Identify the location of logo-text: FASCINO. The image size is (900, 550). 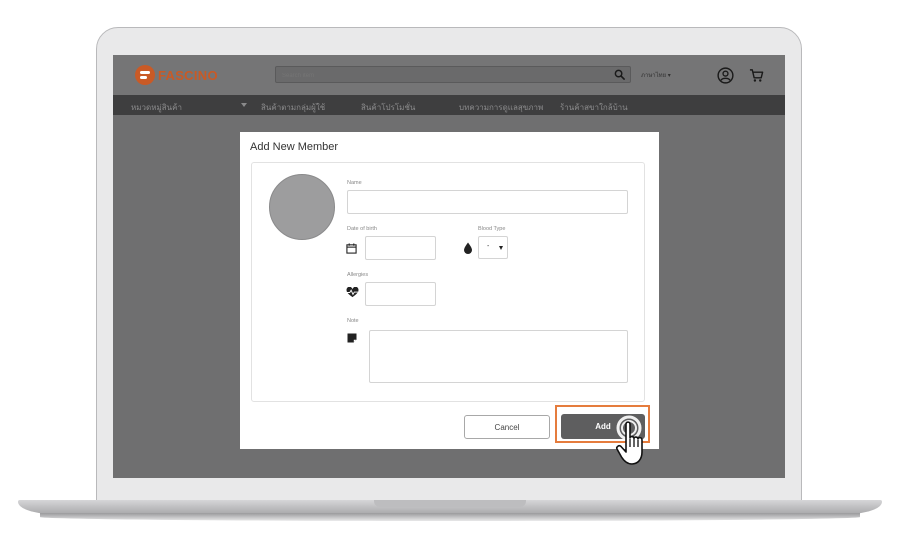
(188, 75).